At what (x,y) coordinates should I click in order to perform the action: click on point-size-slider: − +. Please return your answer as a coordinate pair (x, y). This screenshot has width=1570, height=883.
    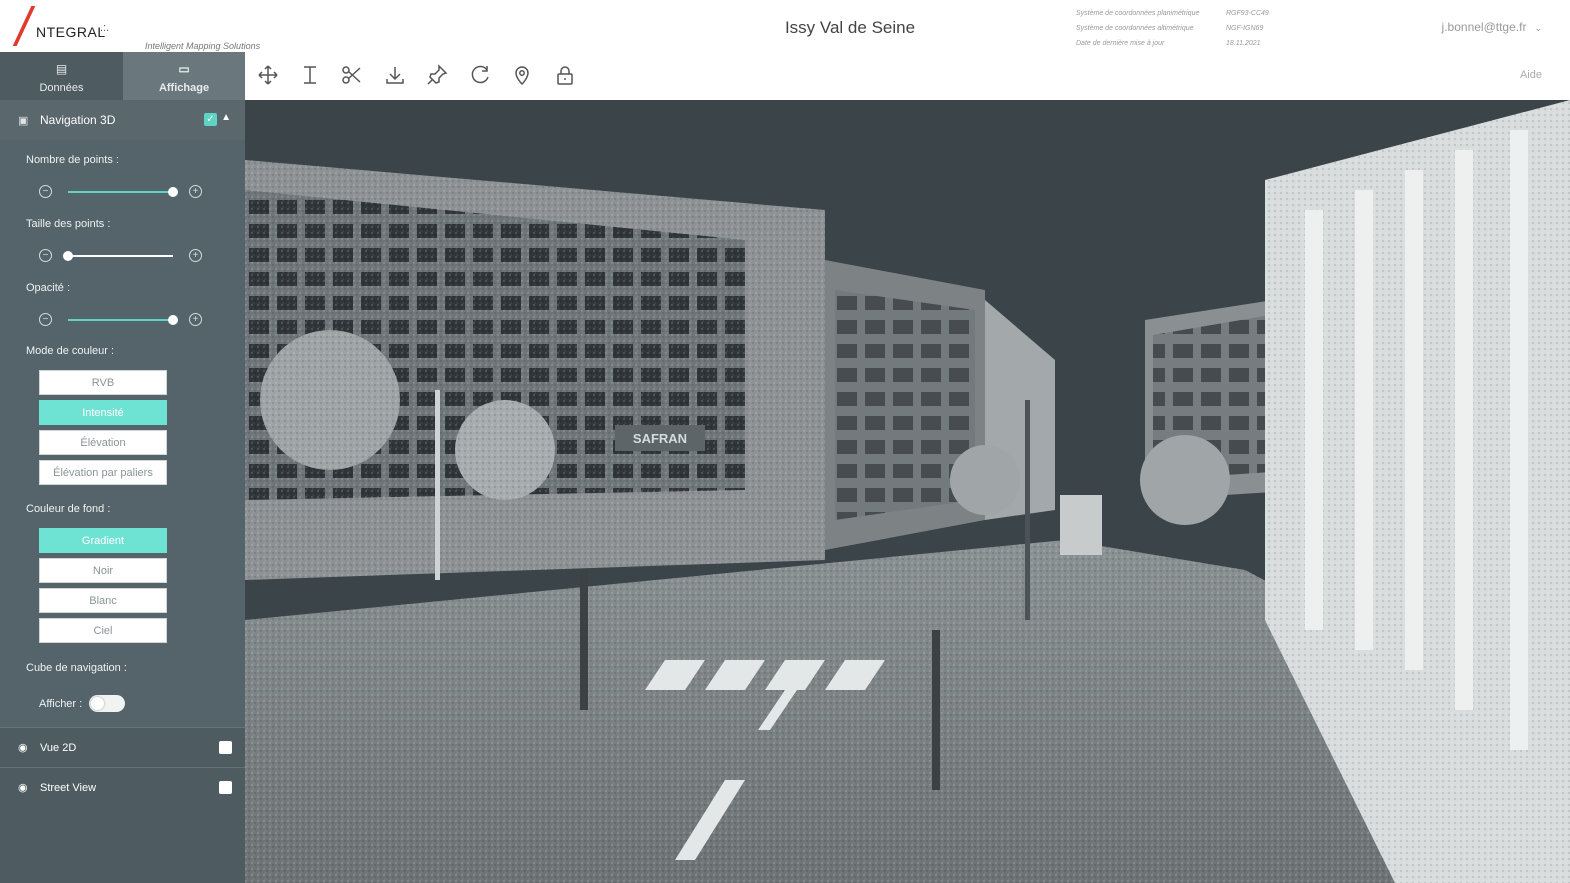
    Looking at the image, I should click on (121, 257).